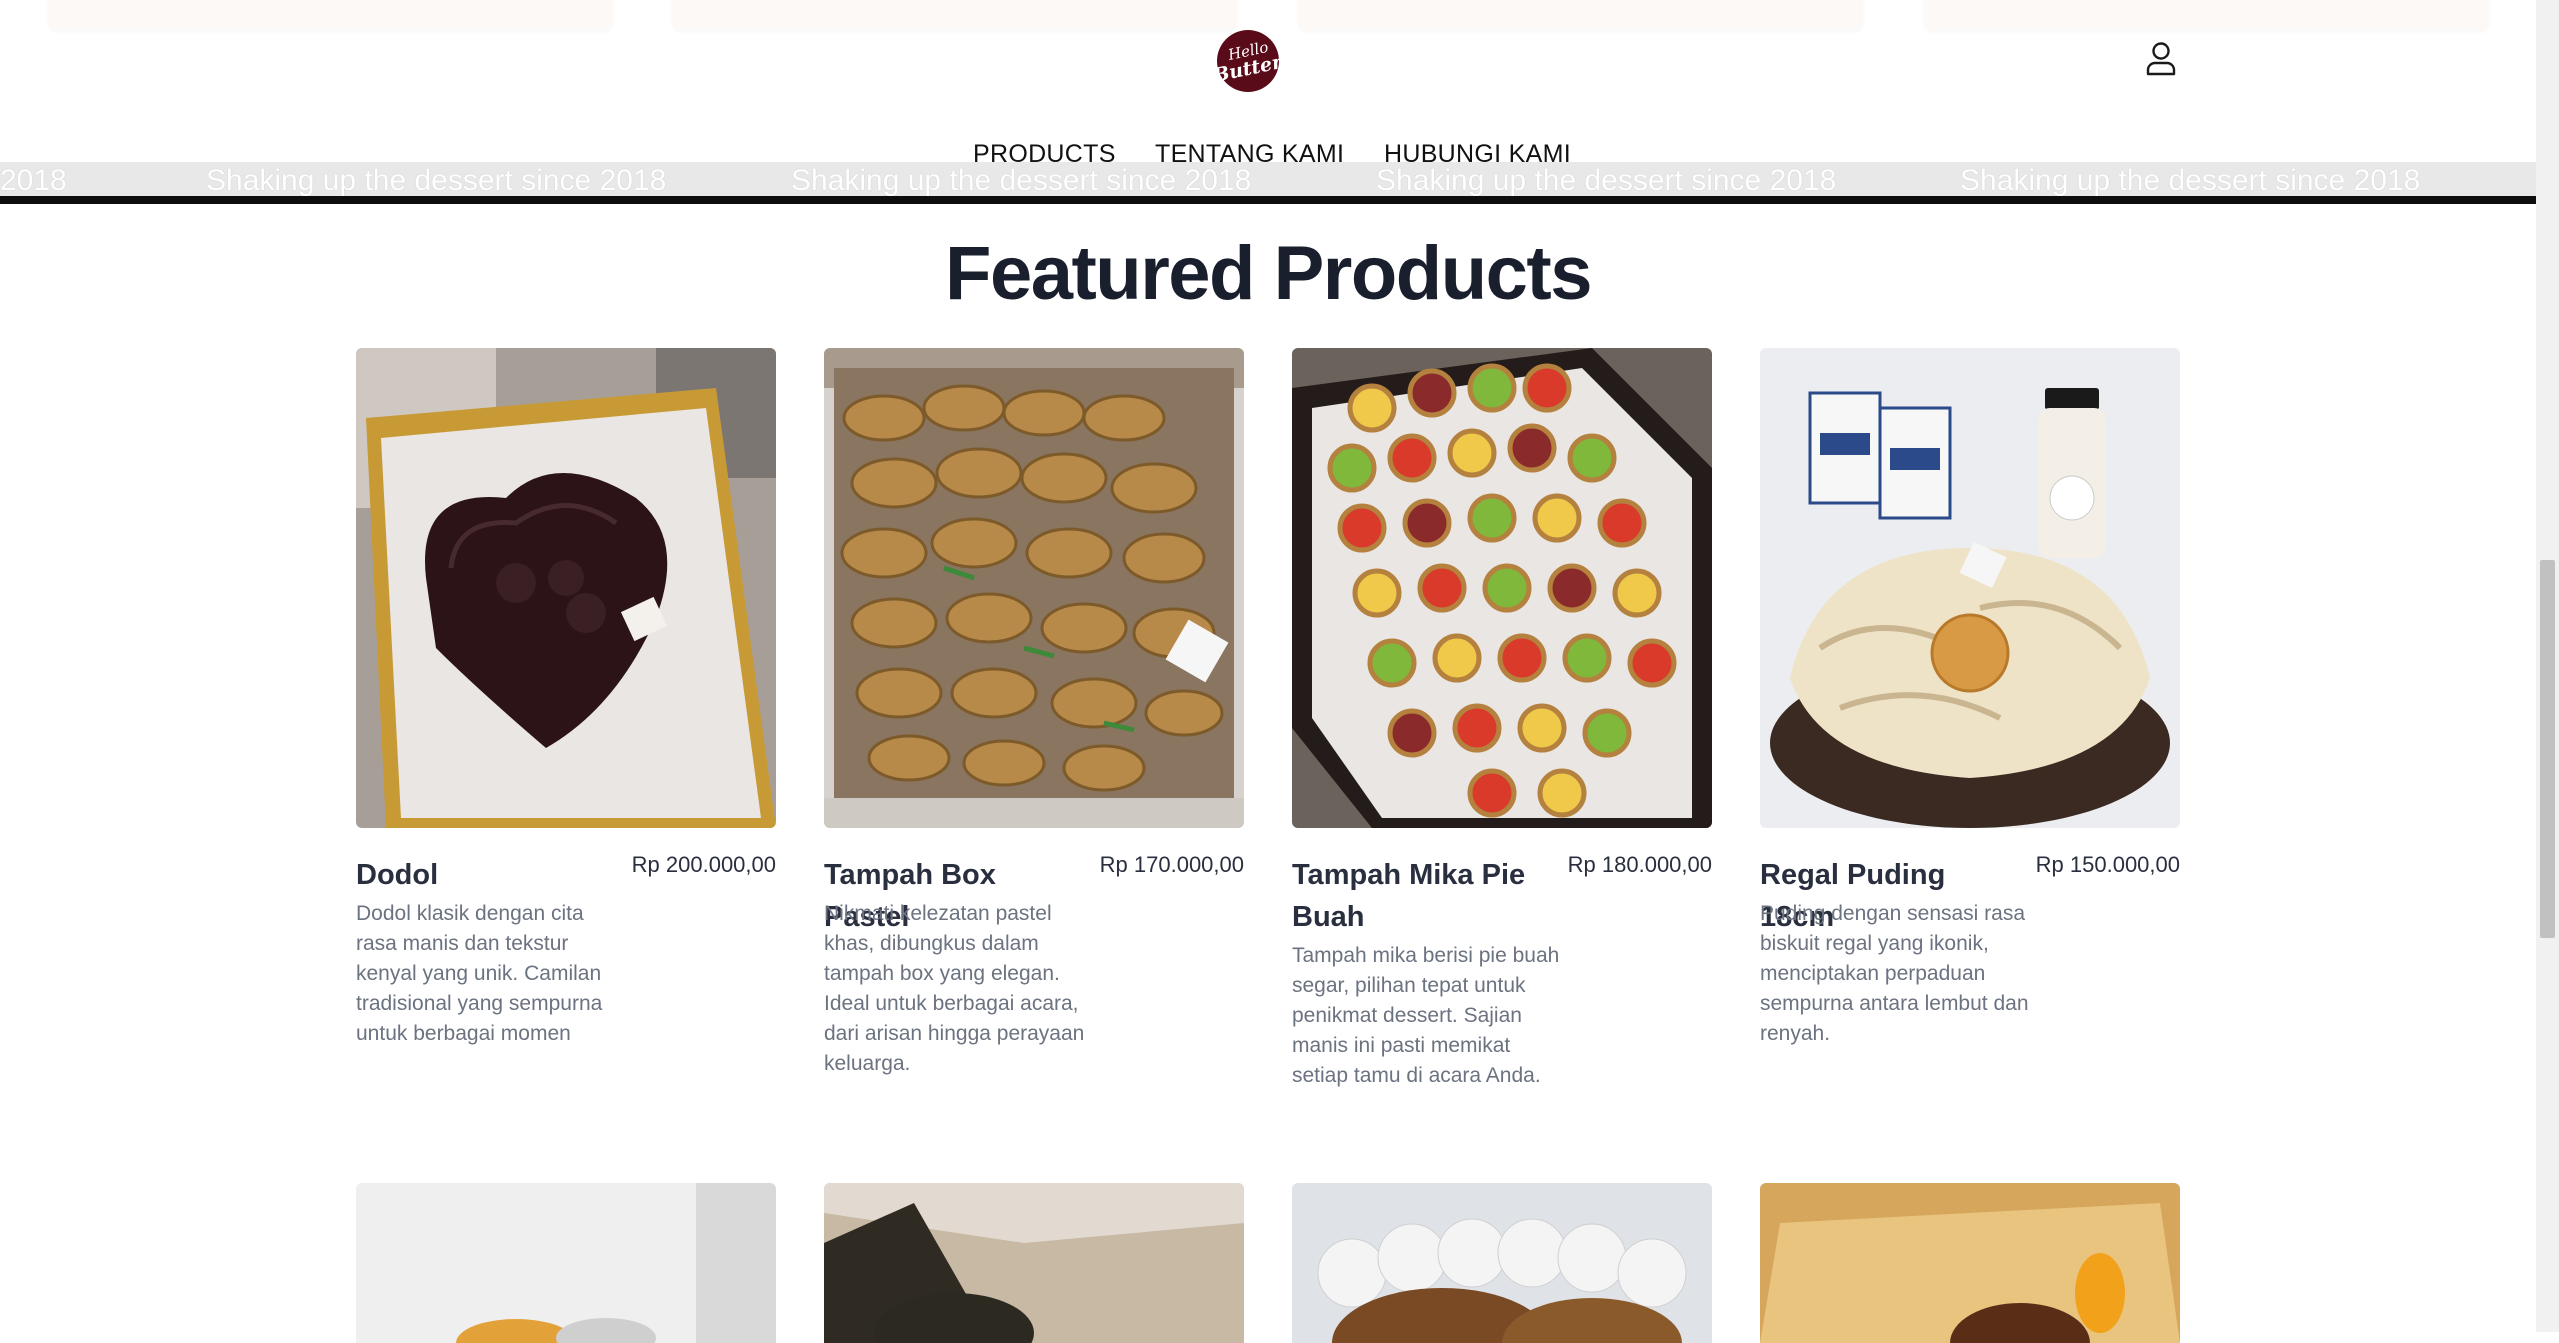  Describe the element at coordinates (486, 875) in the screenshot. I see `product-name: Dodol` at that location.